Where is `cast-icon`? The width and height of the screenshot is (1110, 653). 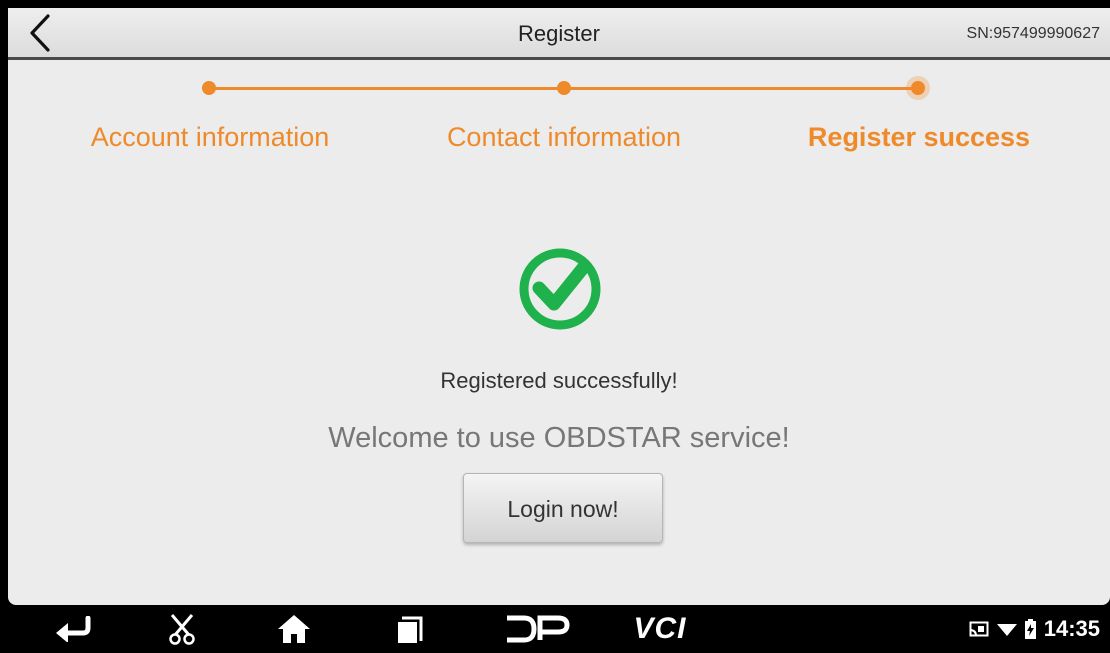 cast-icon is located at coordinates (979, 629).